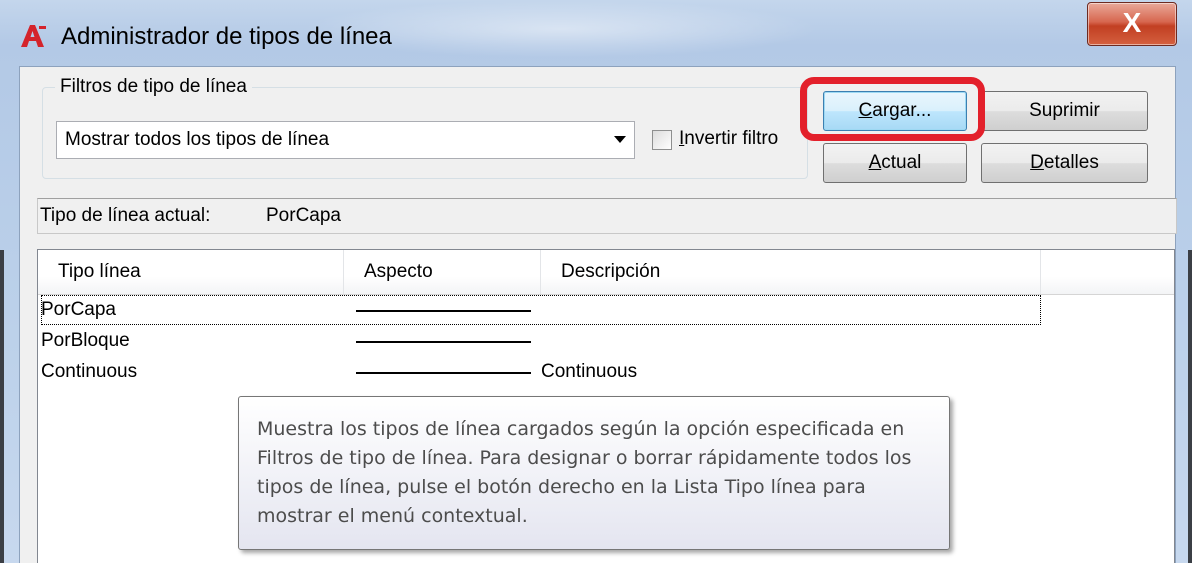 Image resolution: width=1192 pixels, height=563 pixels. I want to click on close-button: X, so click(1132, 24).